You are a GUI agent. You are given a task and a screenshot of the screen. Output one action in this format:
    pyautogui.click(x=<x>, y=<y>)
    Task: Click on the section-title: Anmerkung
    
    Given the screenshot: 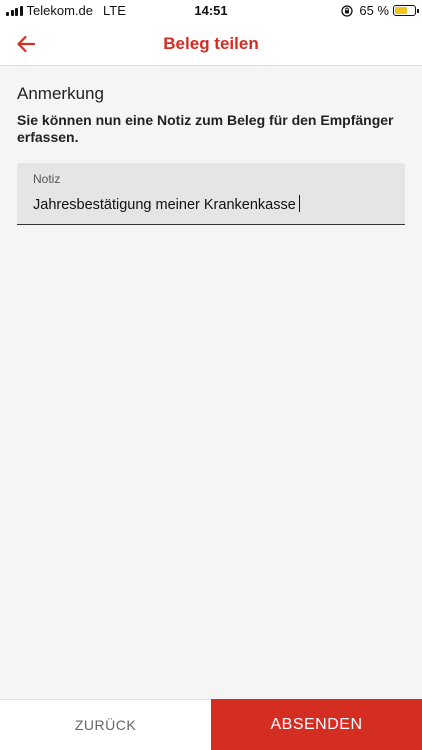 What is the action you would take?
    pyautogui.click(x=60, y=93)
    